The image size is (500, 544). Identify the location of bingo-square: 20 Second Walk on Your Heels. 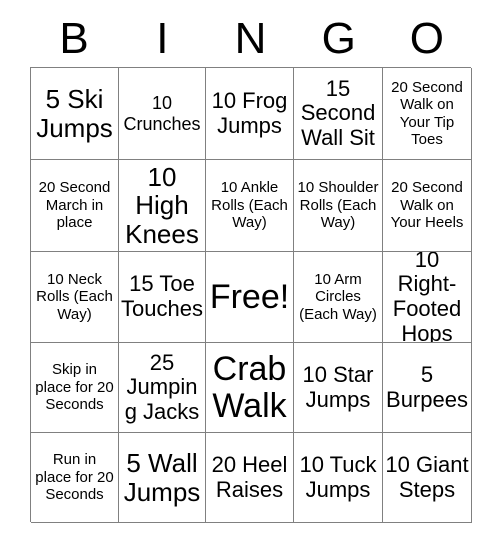
(427, 206).